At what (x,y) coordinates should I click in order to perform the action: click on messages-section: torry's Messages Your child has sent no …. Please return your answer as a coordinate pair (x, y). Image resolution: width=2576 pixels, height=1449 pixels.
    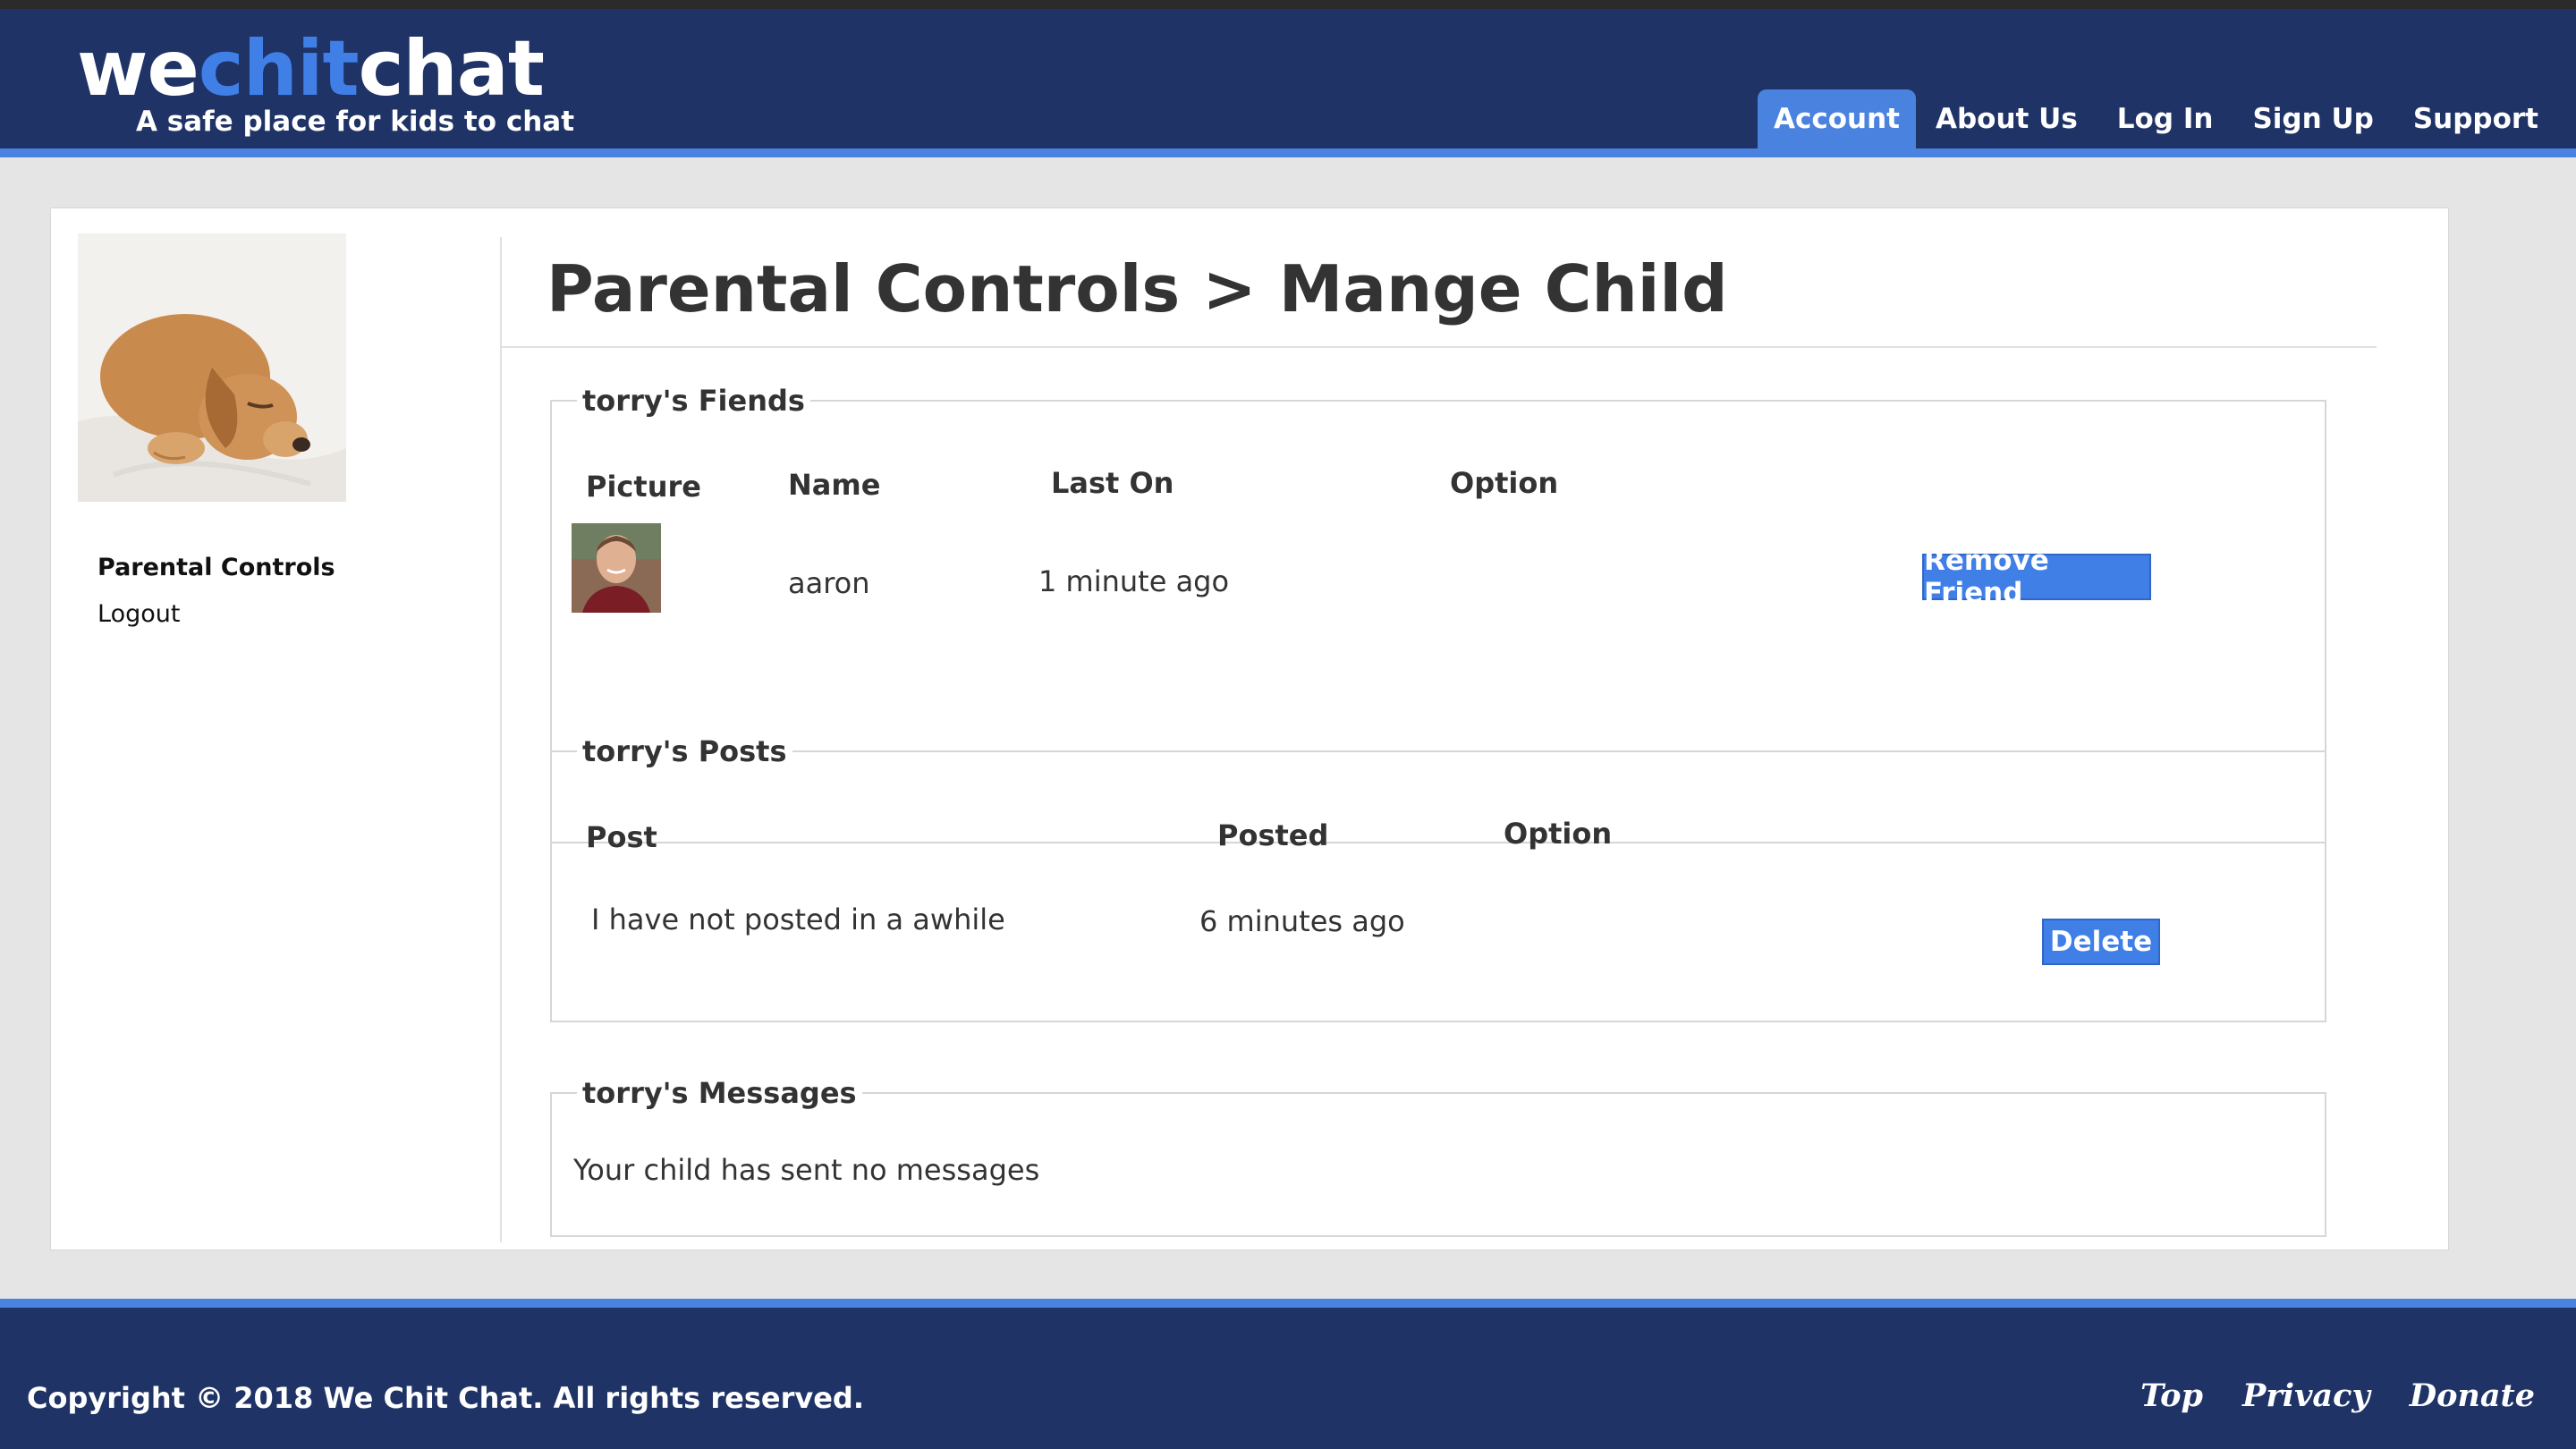
    Looking at the image, I should click on (1438, 1156).